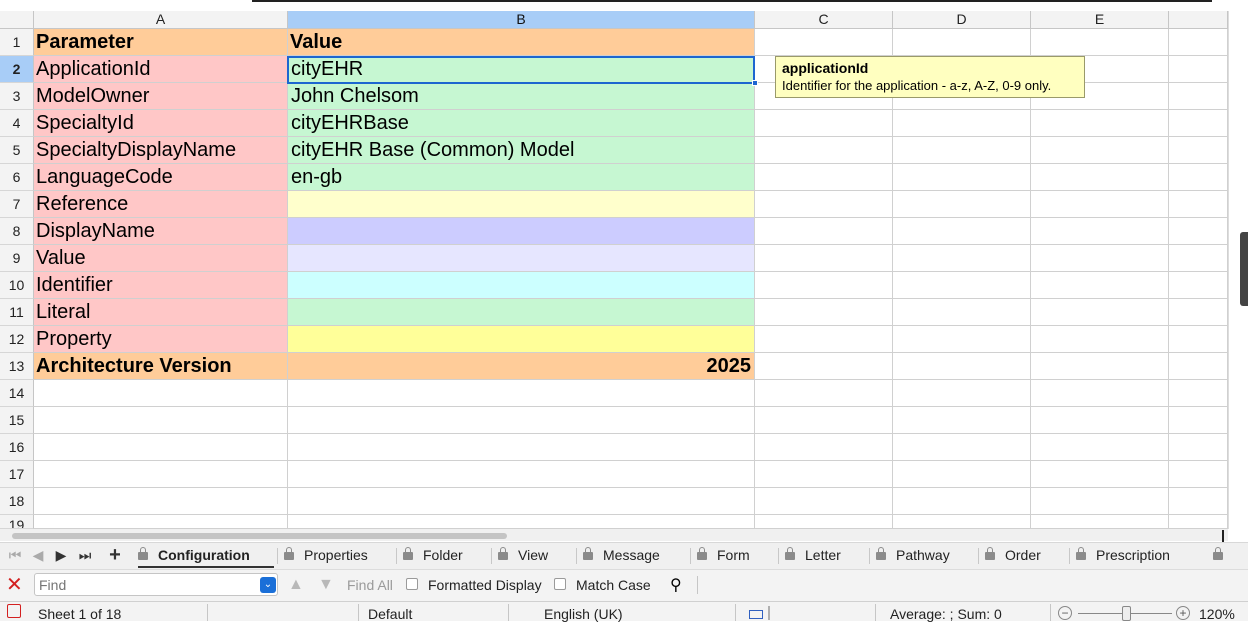  What do you see at coordinates (824, 366) in the screenshot?
I see `cell-c13` at bounding box center [824, 366].